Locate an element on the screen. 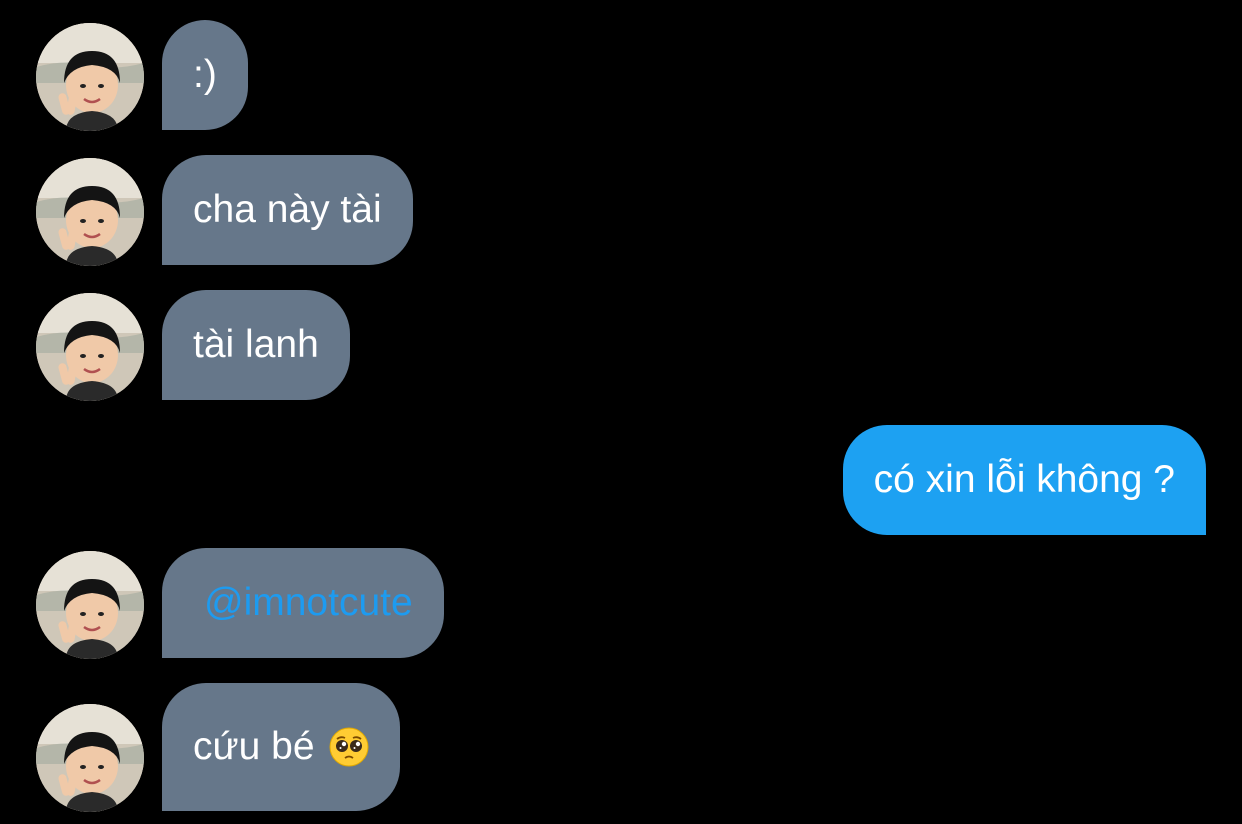  incoming-message-bubble: cứu bé is located at coordinates (281, 747).